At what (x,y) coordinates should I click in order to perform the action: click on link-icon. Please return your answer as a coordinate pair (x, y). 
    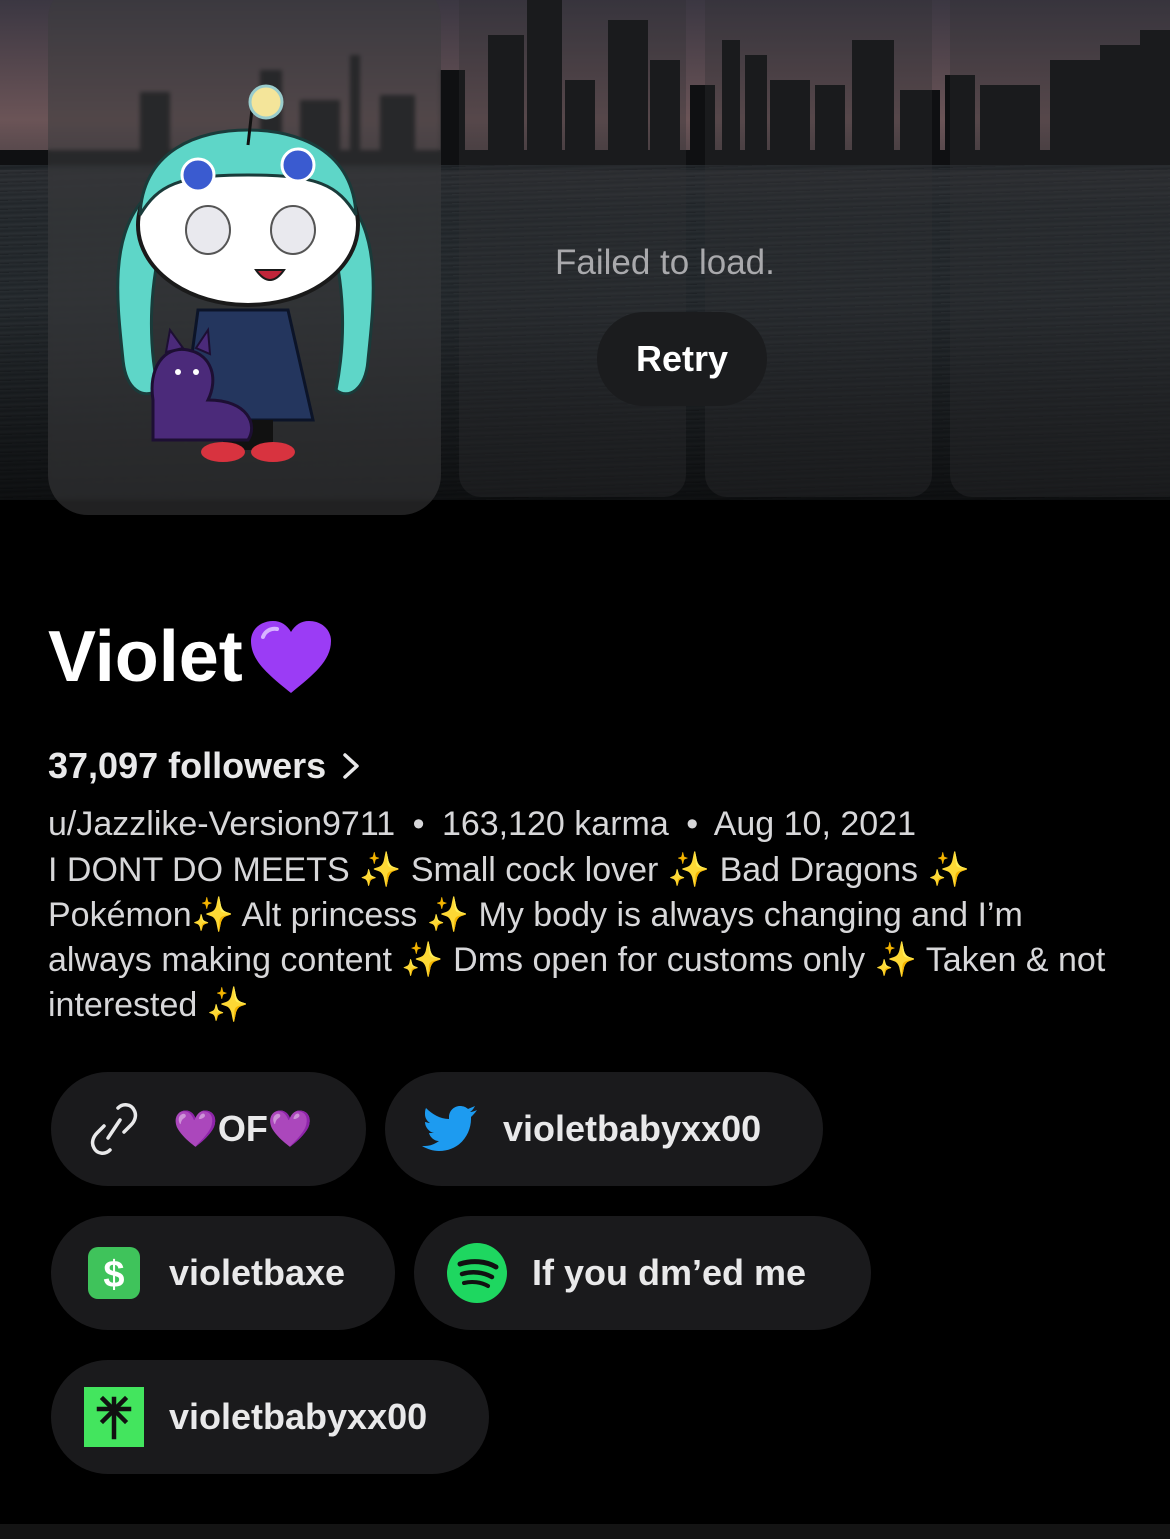
    Looking at the image, I should click on (114, 1129).